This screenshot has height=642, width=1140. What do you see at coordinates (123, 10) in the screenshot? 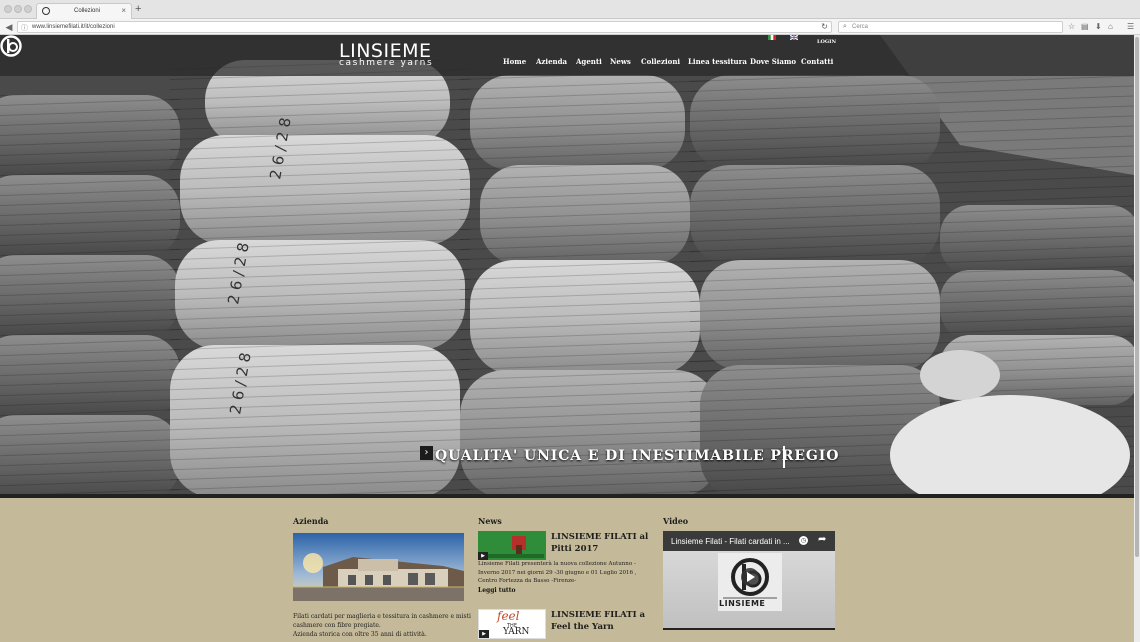
I see `tab-close-icon: ×` at bounding box center [123, 10].